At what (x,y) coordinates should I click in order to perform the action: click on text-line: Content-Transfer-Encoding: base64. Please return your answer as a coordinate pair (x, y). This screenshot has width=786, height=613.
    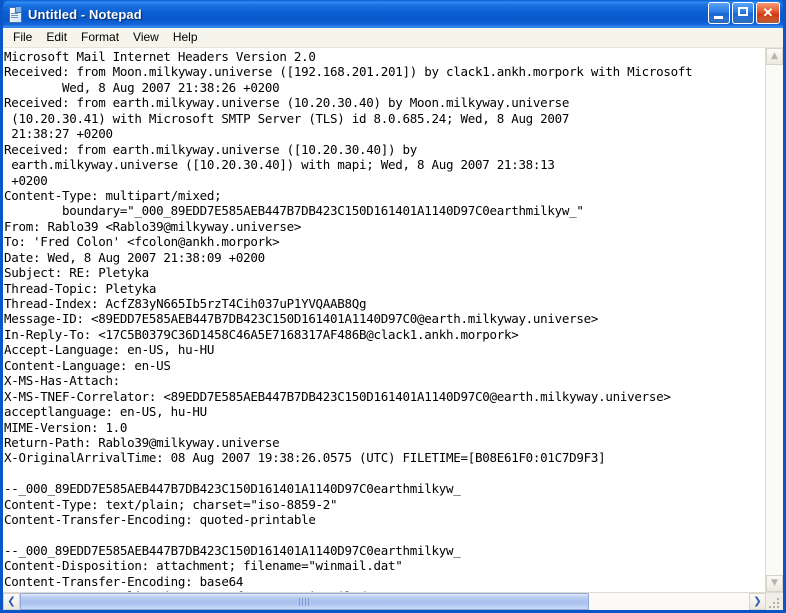
    Looking at the image, I should click on (124, 581).